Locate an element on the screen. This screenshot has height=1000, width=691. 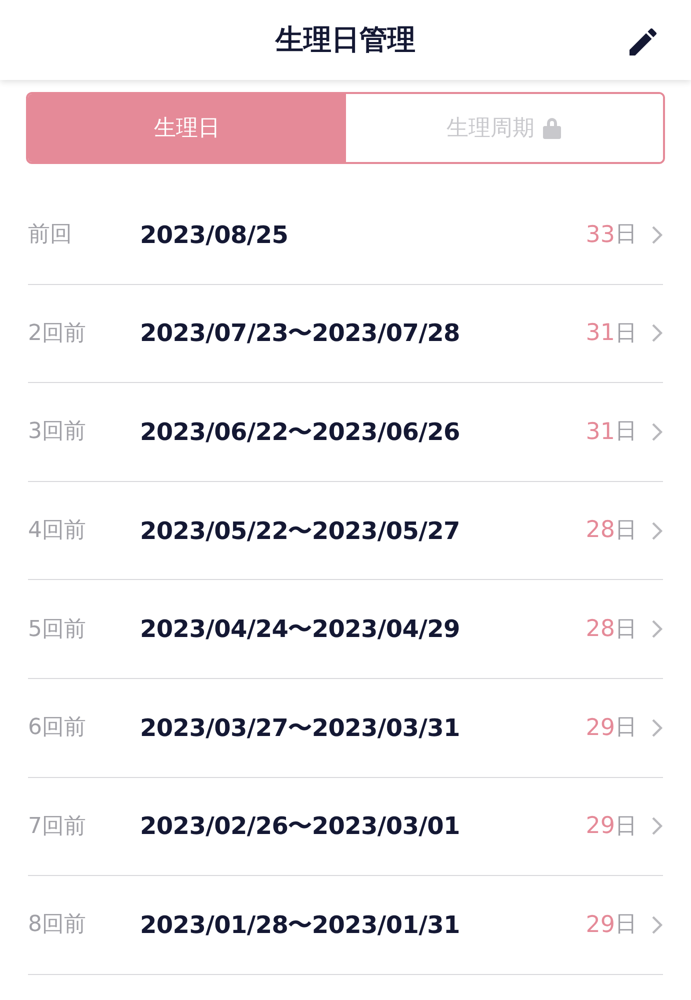
record-row: 8回前 2023/01/28〜2023/01/31 29 日 is located at coordinates (345, 925).